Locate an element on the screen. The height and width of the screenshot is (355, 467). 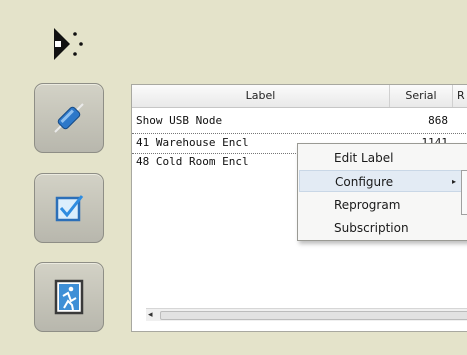
exit-button is located at coordinates (69, 297).